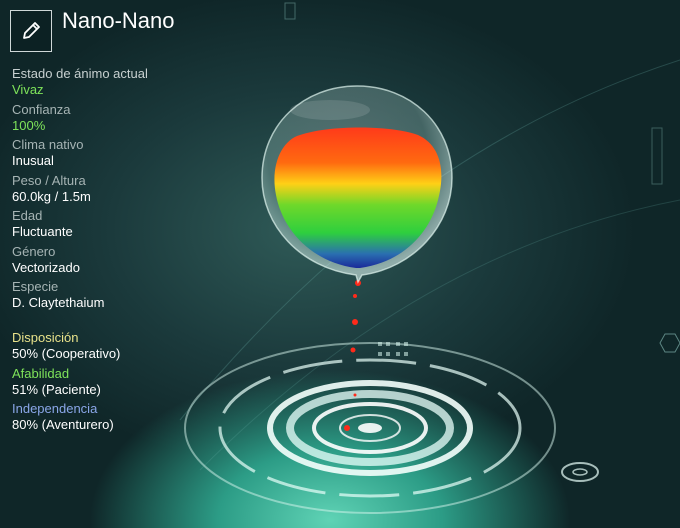 The height and width of the screenshot is (528, 680). What do you see at coordinates (132, 84) in the screenshot?
I see `stat-mood: Estado de ánimo actual Vivaz` at bounding box center [132, 84].